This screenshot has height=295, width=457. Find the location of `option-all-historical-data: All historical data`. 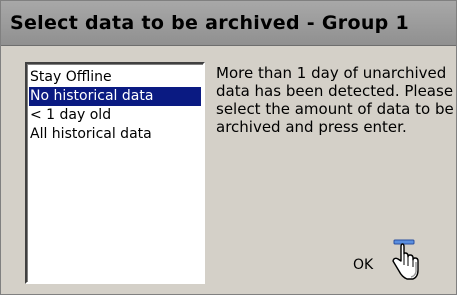

option-all-historical-data: All historical data is located at coordinates (116, 134).